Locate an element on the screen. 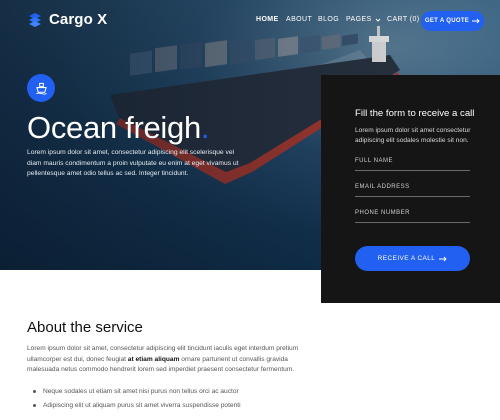 The image size is (500, 420). hero-title: Ocean freigh. is located at coordinates (118, 128).